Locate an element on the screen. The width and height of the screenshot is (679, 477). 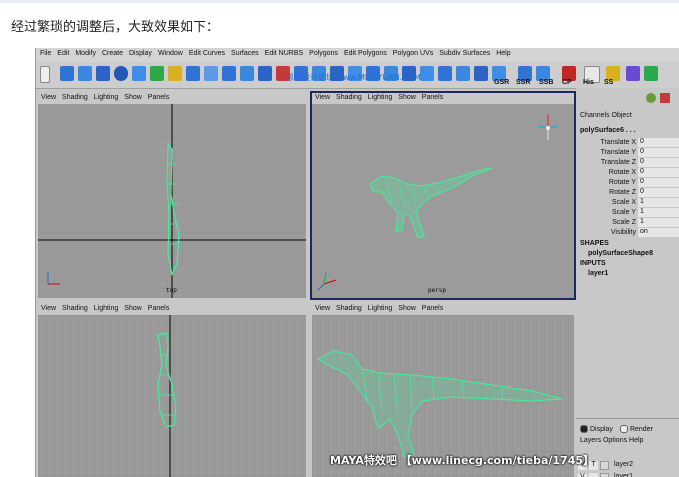
menu-file: File is located at coordinates (44, 52).